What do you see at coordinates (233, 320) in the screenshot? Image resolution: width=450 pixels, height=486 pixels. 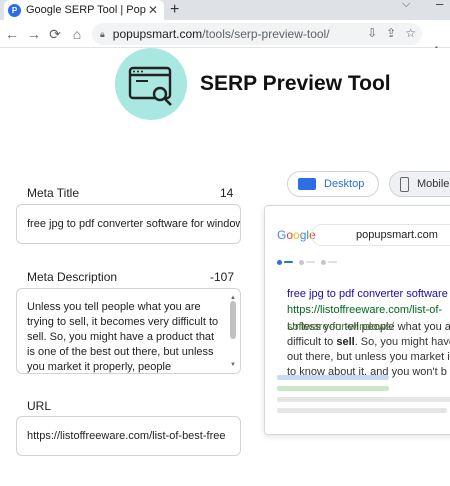 I see `scroll-thumb` at bounding box center [233, 320].